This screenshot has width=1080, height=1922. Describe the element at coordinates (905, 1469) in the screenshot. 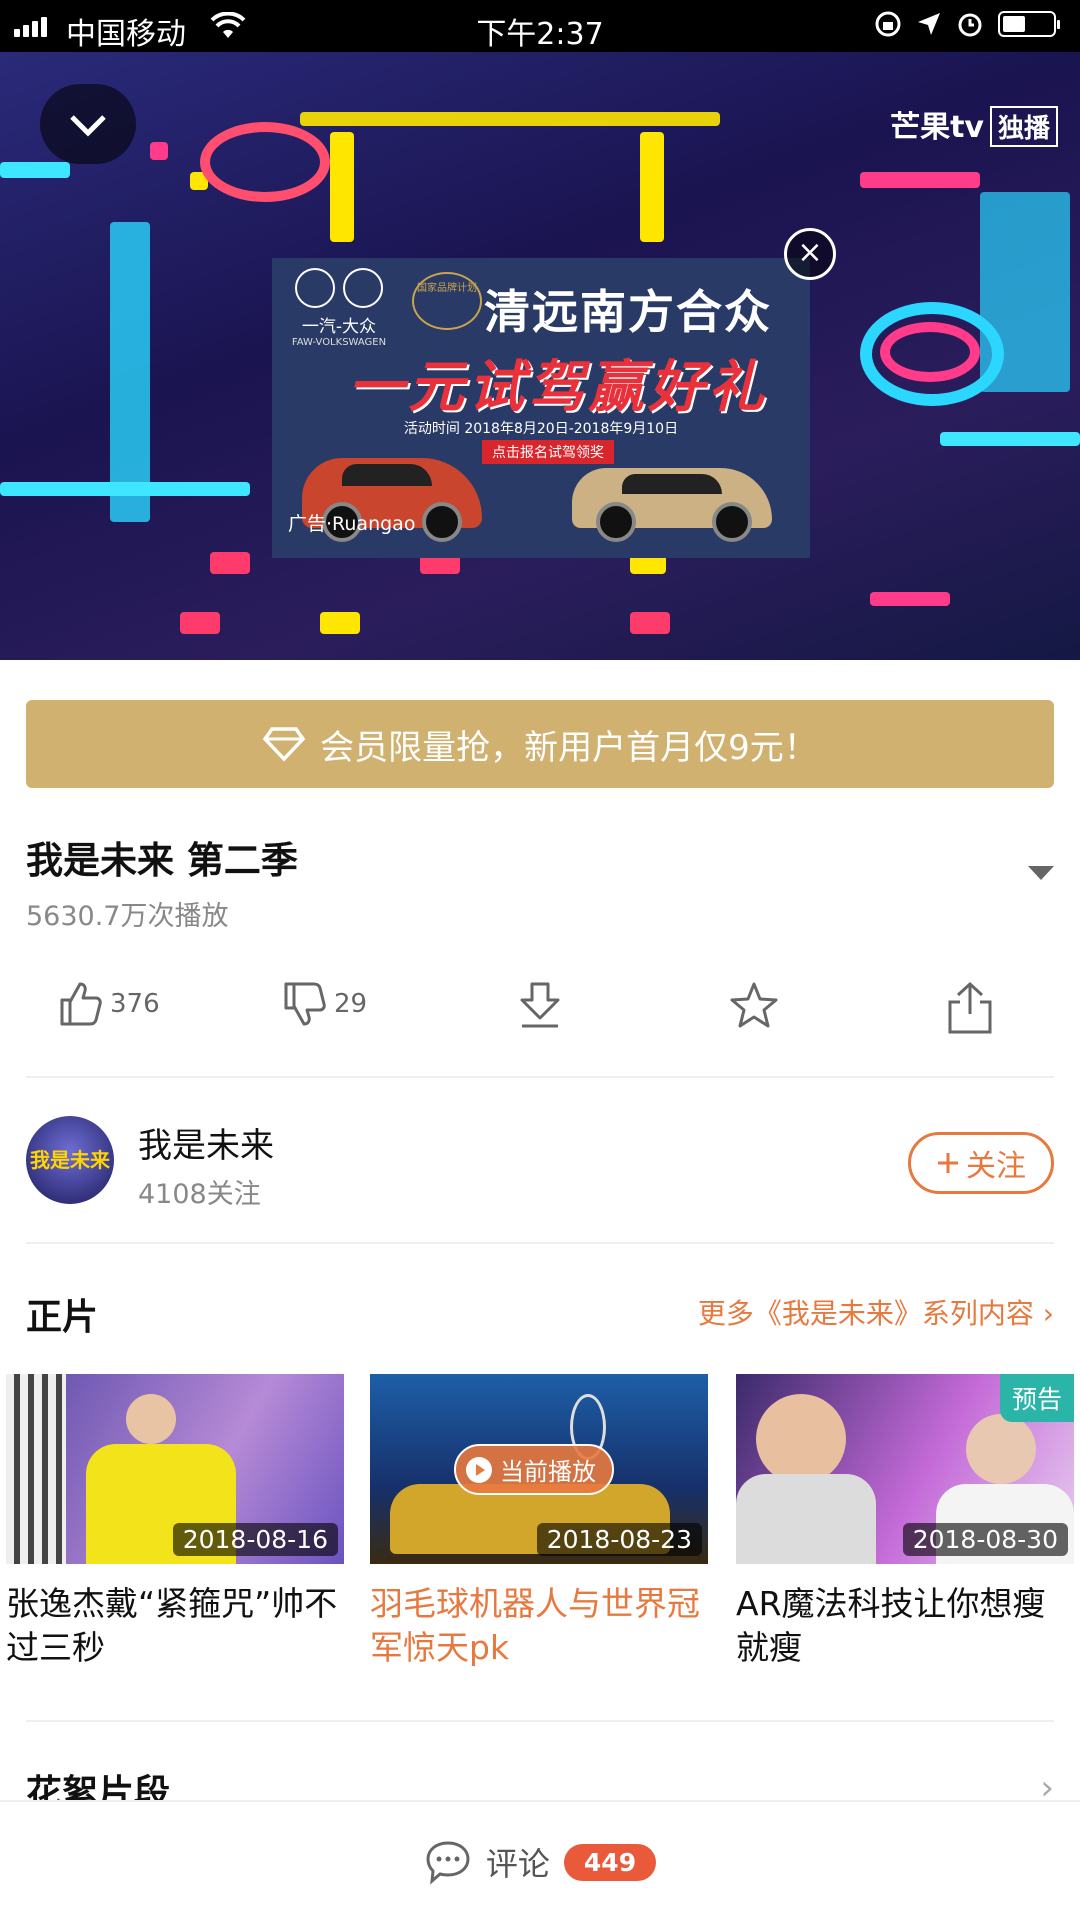

I see `episode-thumbnail: 预告 2018-08-30` at that location.